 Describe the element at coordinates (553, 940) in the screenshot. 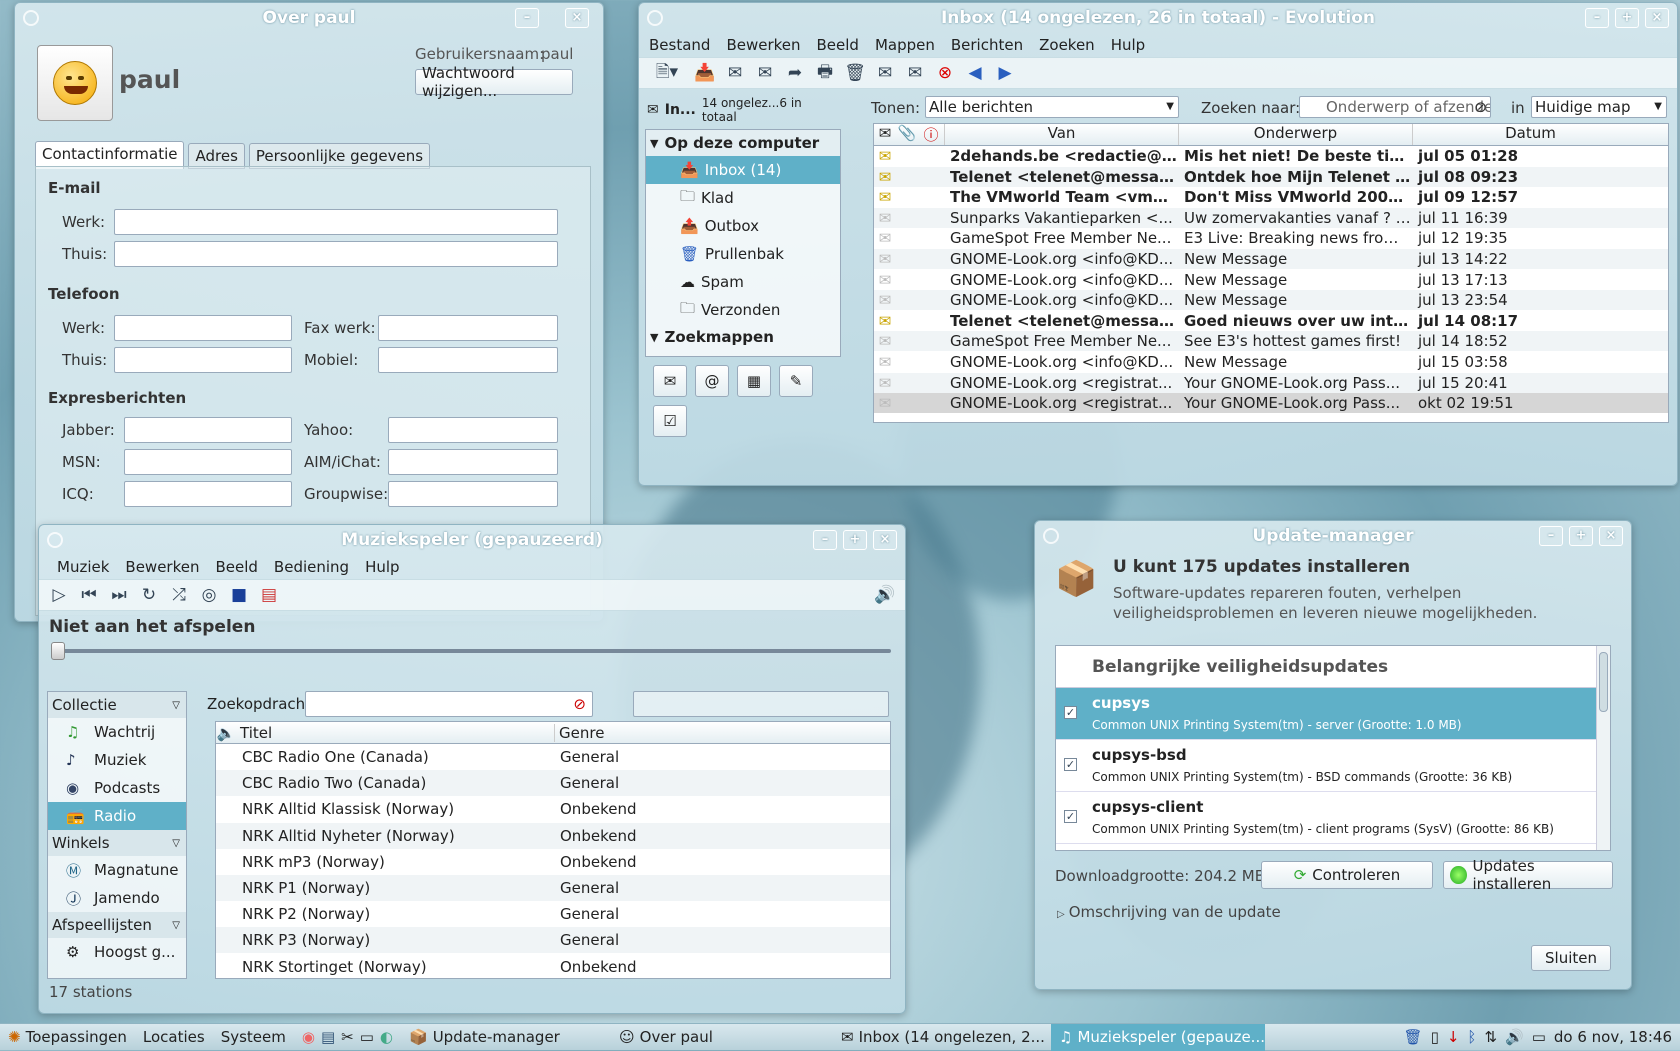

I see `station-row: NRK P3 (Norway) General` at that location.